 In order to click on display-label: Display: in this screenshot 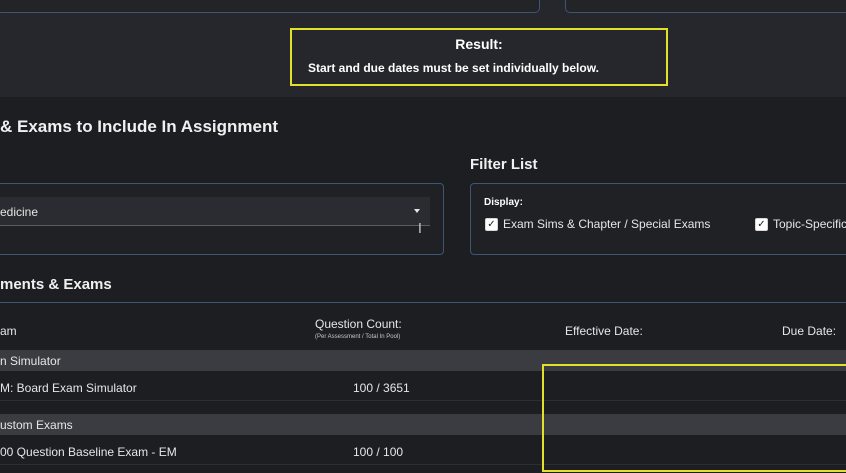, I will do `click(503, 202)`.